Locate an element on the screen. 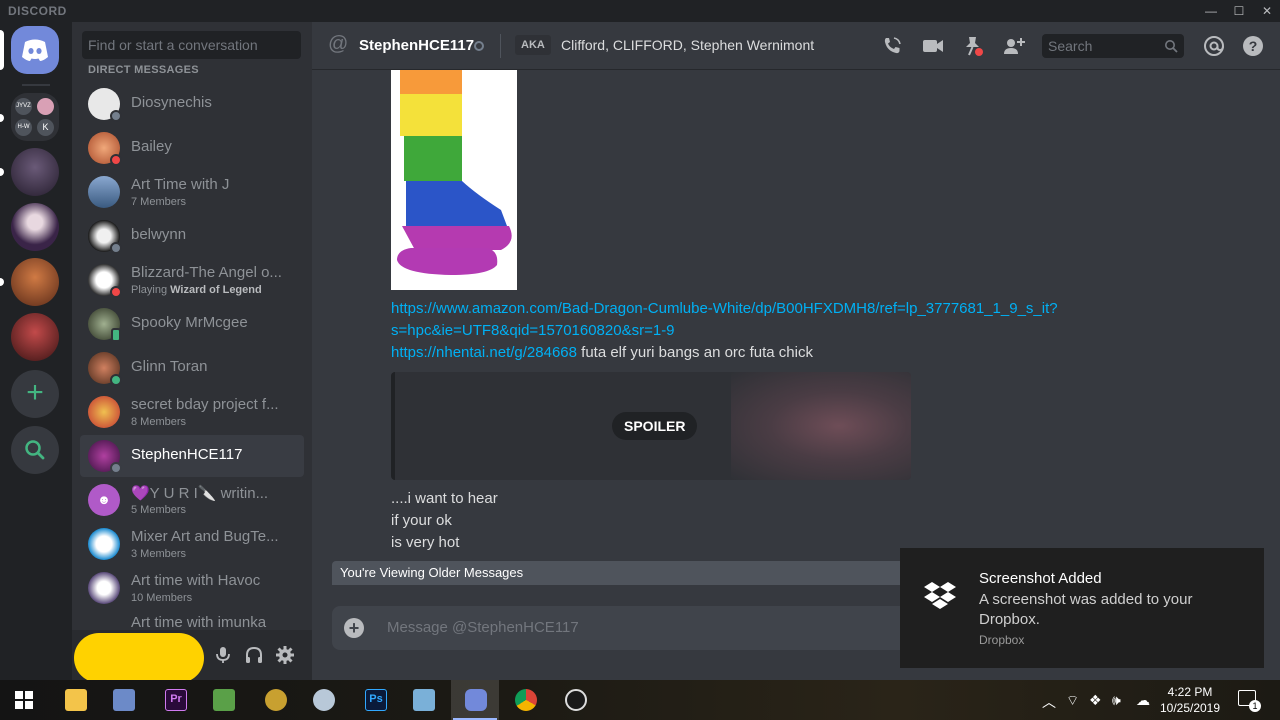 This screenshot has width=1280, height=720. close-button: ✕ is located at coordinates (1265, 11).